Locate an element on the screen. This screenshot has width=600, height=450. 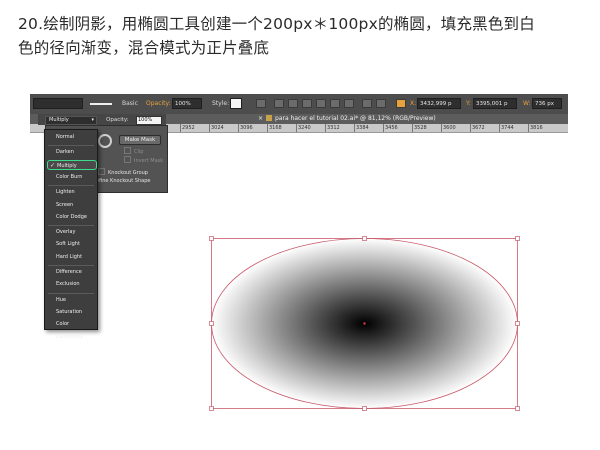
style-swatch is located at coordinates (236, 103).